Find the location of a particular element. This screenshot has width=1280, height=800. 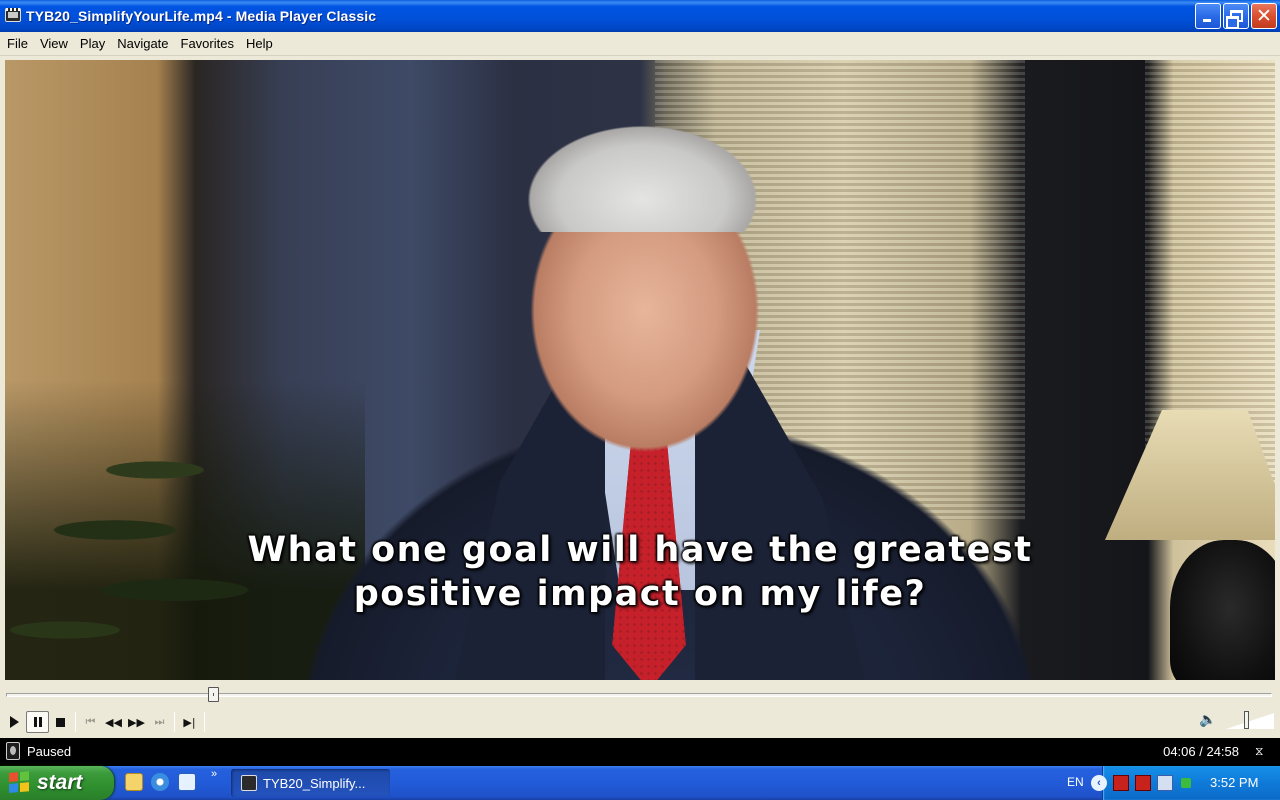

seek-track is located at coordinates (639, 695).